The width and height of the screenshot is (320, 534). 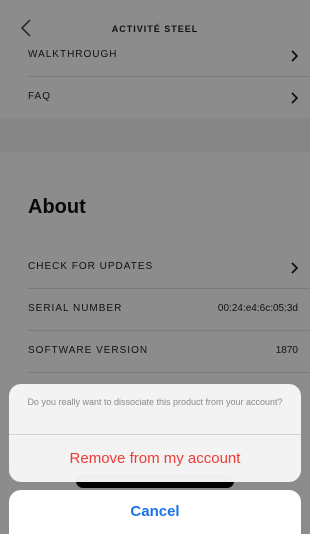 I want to click on remove-from-account-button: Remove from my account, so click(x=155, y=458).